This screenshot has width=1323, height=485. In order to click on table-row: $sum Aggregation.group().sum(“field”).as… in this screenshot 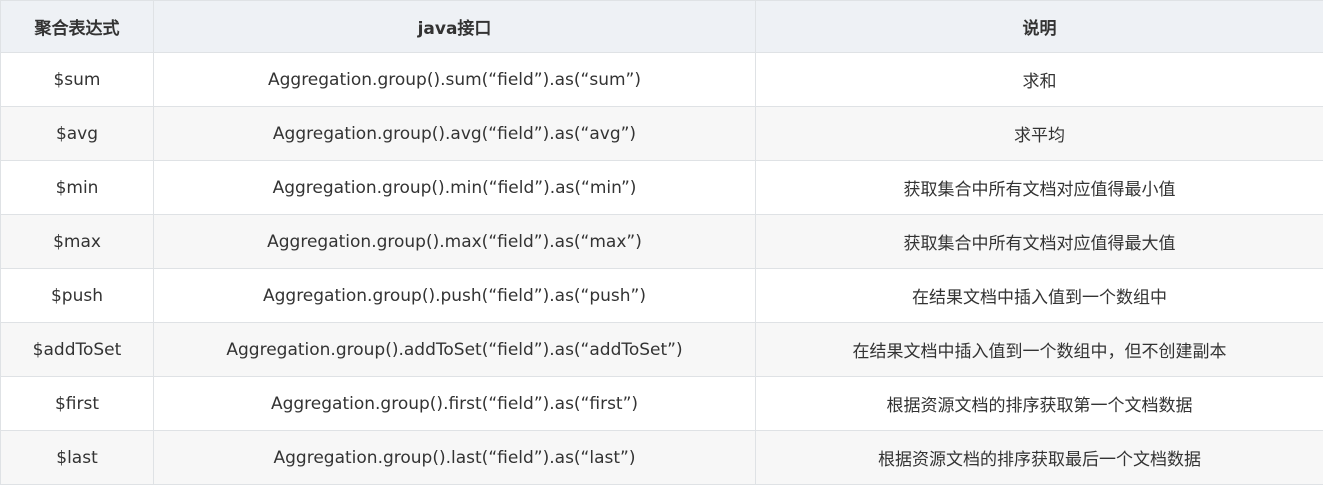, I will do `click(662, 80)`.